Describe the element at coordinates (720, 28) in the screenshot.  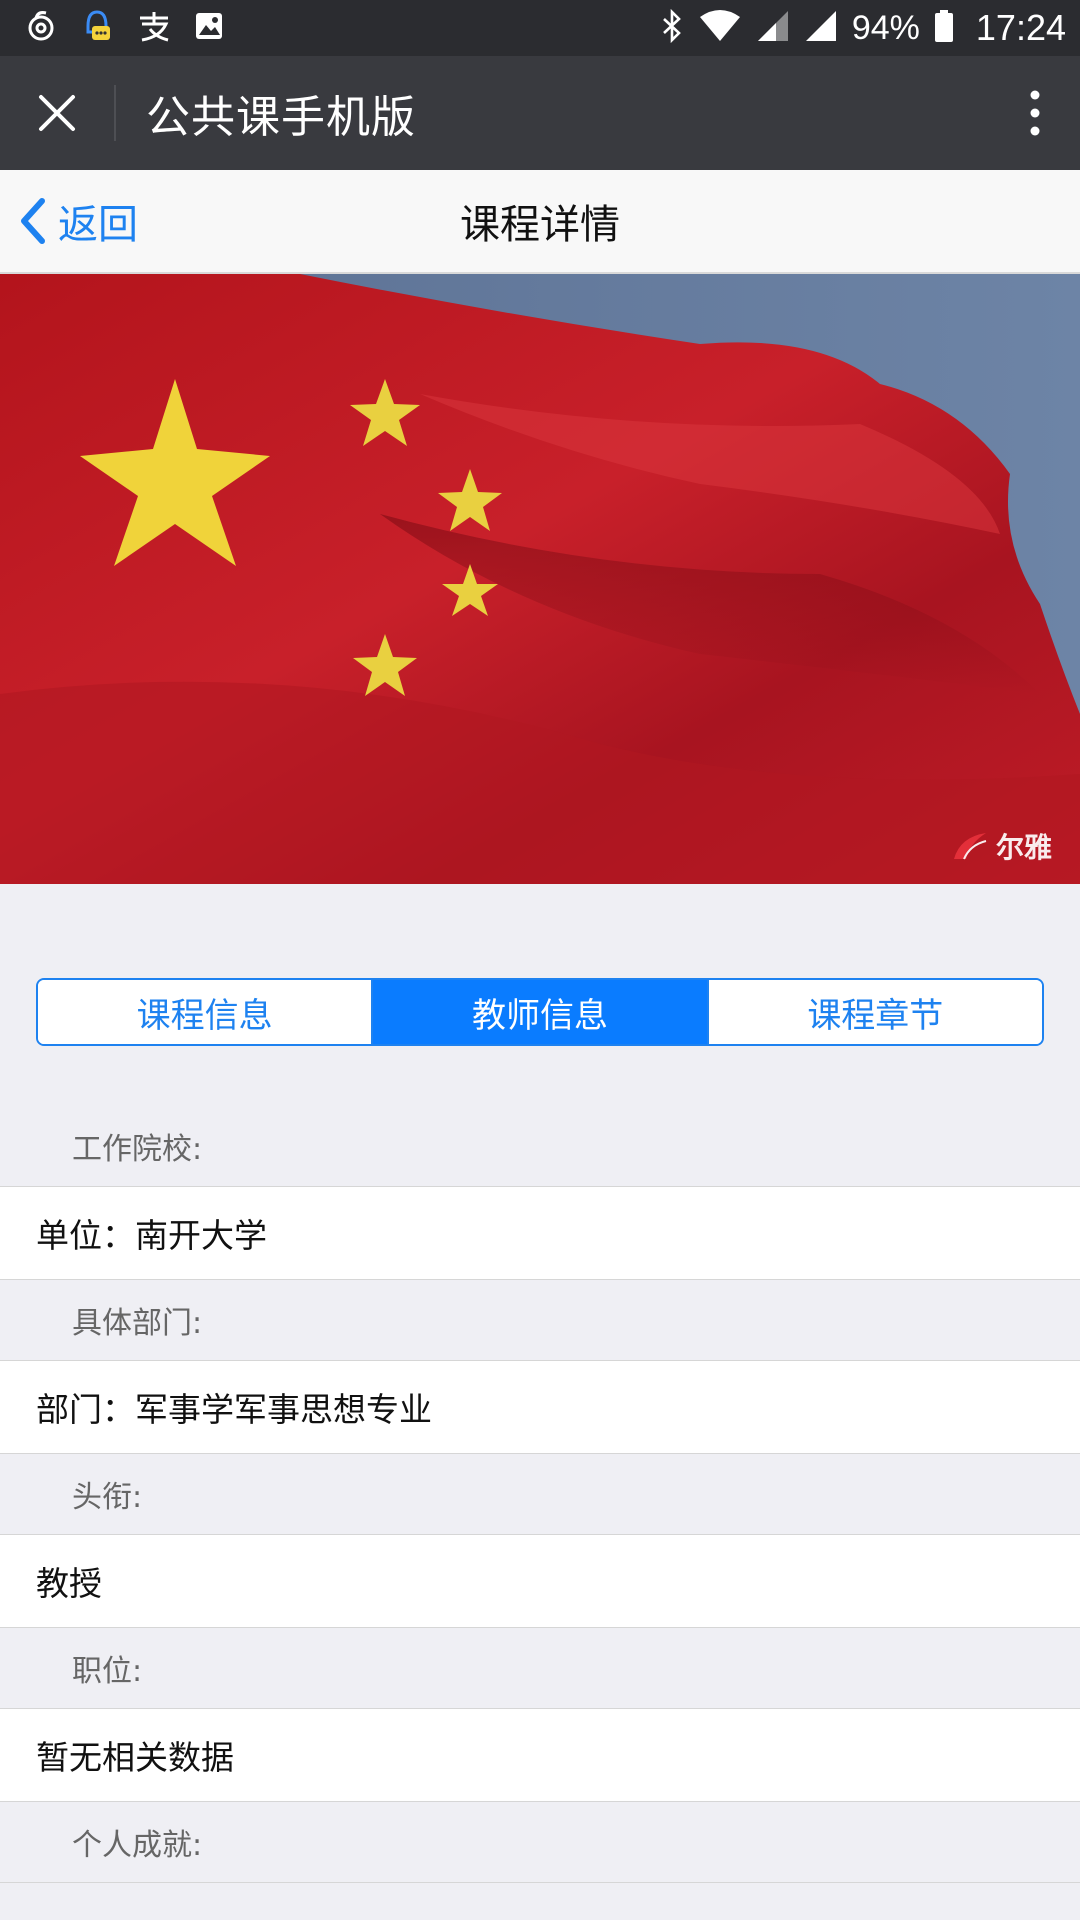
I see `wifi-icon` at that location.